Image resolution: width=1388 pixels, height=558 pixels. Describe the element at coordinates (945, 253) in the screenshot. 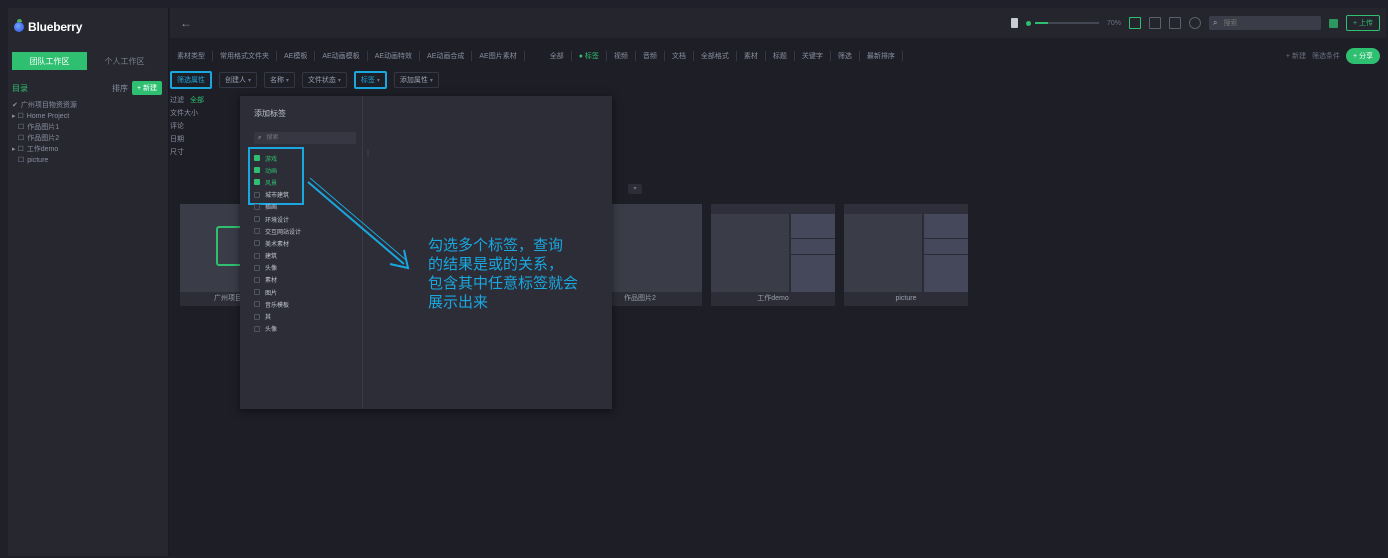

I see `preview-panel` at that location.